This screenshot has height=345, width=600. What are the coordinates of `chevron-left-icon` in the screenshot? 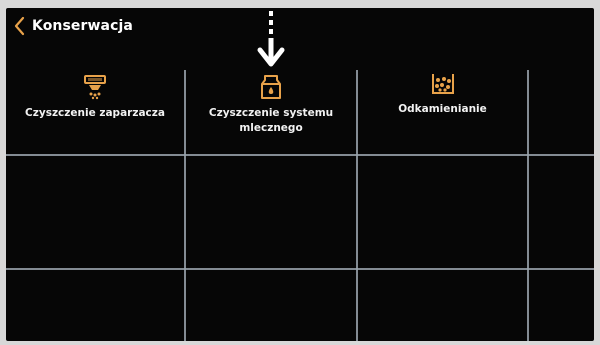 It's located at (19, 26).